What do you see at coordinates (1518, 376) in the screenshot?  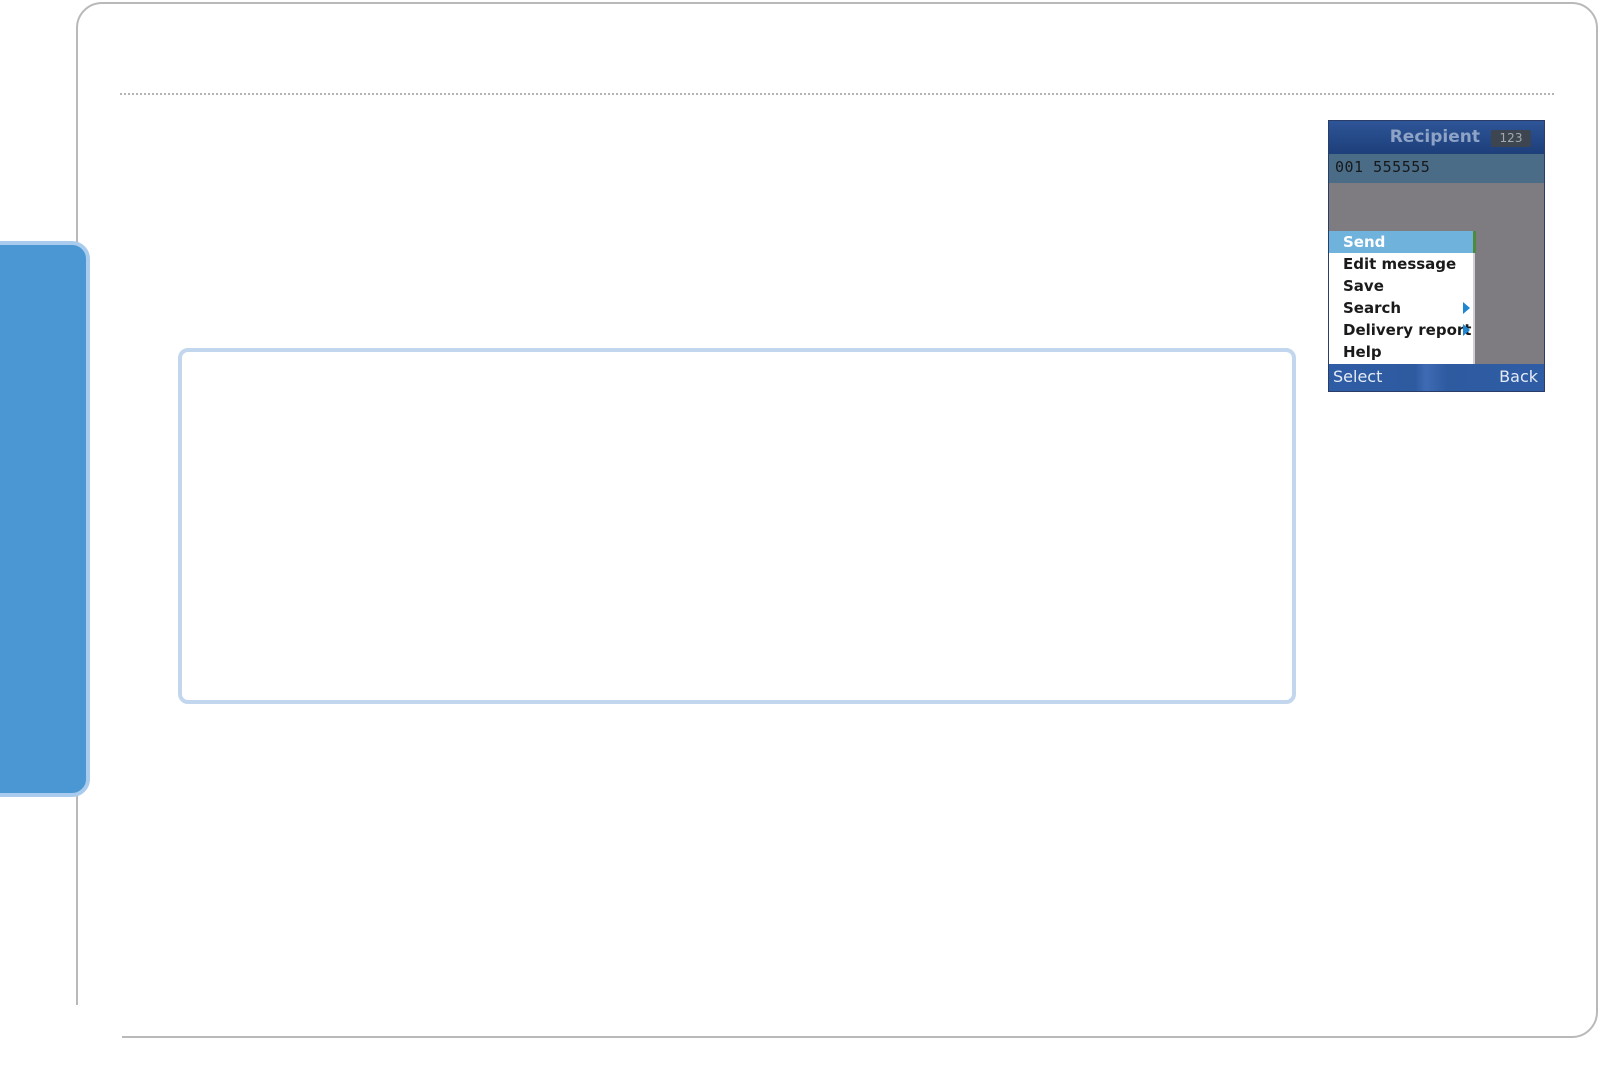 I see `back-softkey: Back` at bounding box center [1518, 376].